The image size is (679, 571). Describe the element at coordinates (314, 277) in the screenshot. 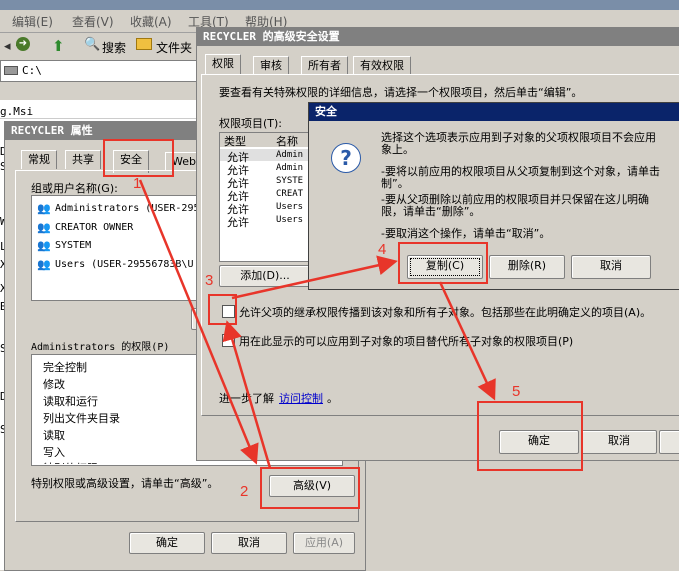

I see `arrow-step3` at that location.